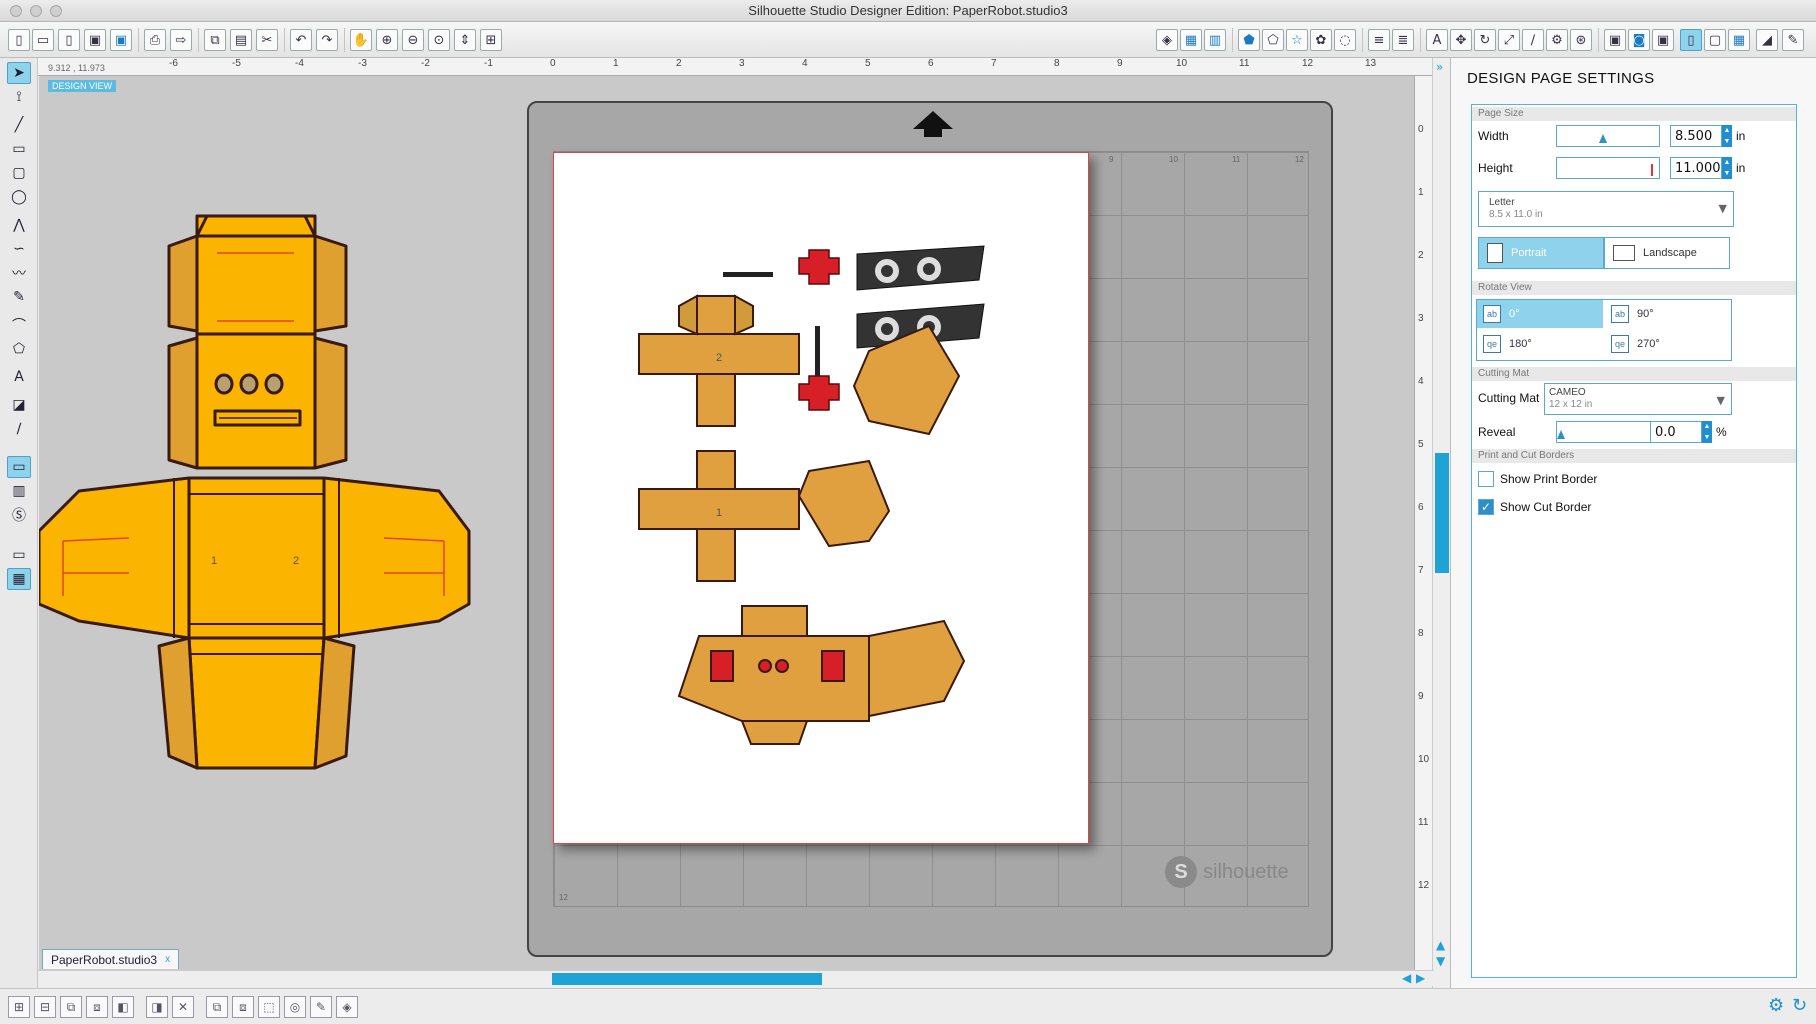 The image size is (1816, 1024). I want to click on grid-icon: ▢, so click(1715, 40).